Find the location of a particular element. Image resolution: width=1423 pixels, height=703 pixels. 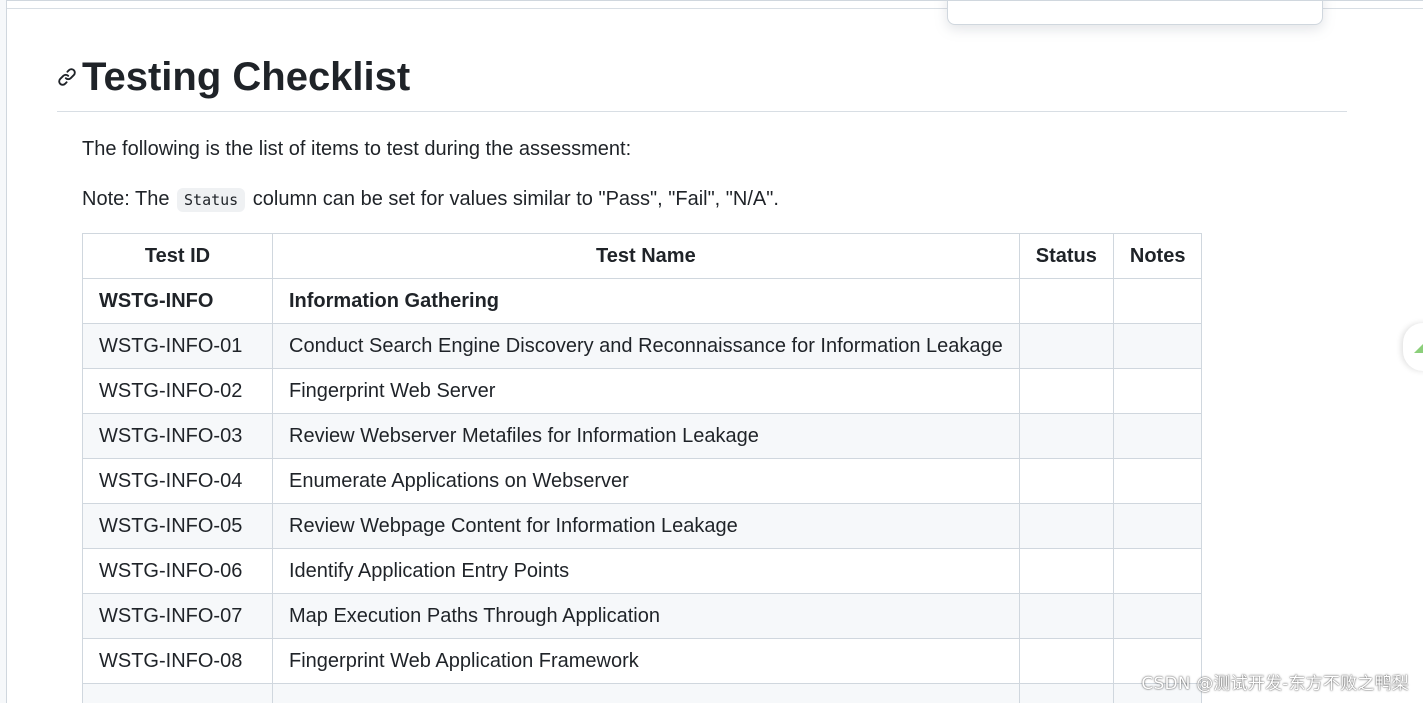

watermark: CSDN @测试开发-东方不败之鸭梨 is located at coordinates (1275, 681).